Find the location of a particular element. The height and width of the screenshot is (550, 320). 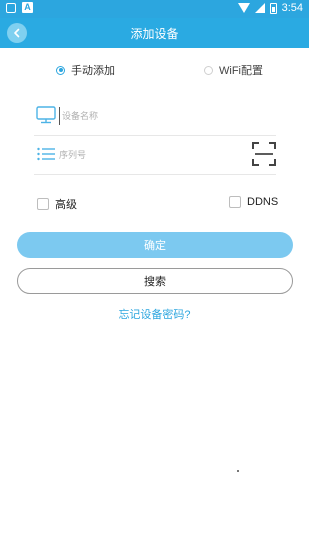

status-time: 3:54 is located at coordinates (292, 8).